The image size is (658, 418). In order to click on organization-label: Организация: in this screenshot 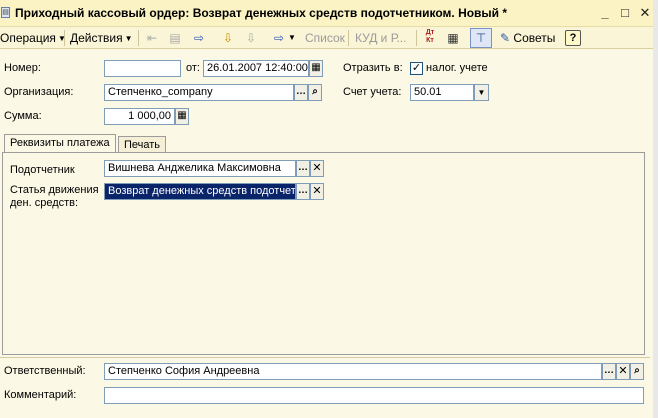, I will do `click(39, 92)`.